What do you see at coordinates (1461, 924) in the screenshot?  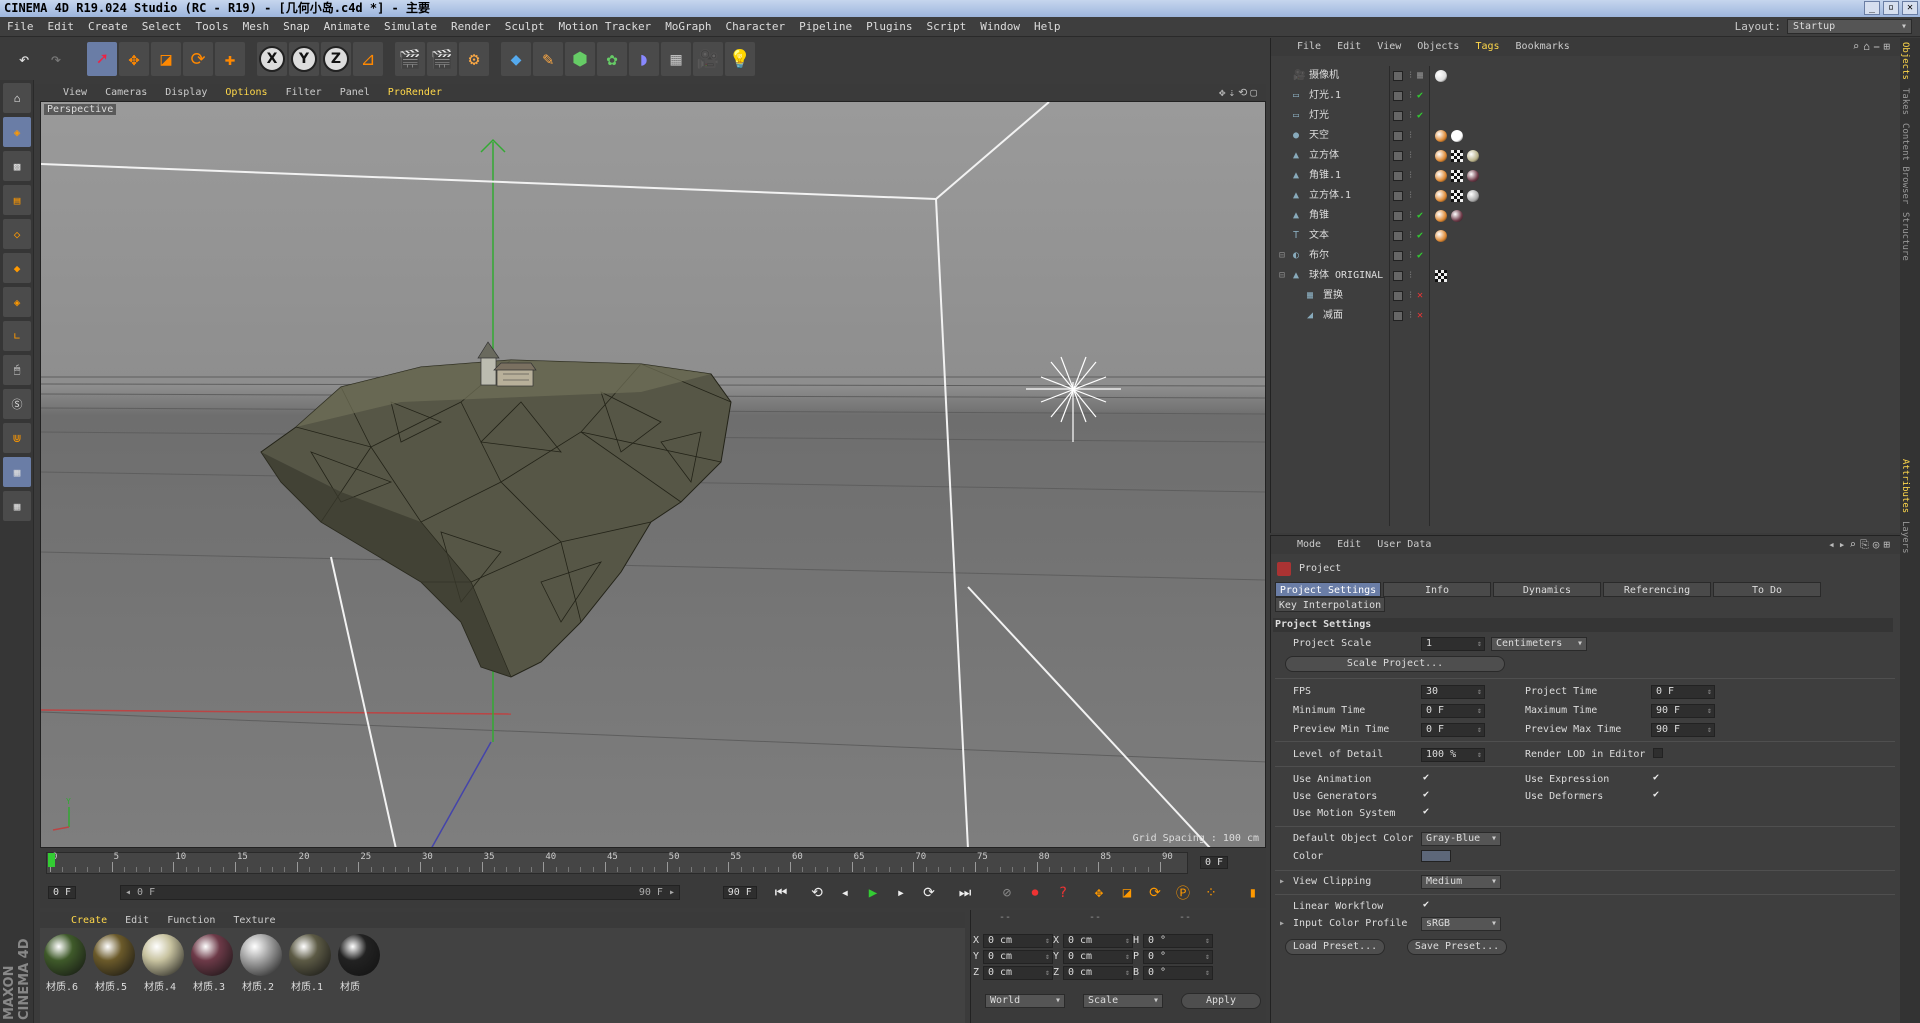 I see `input-color-profile-dropdown: sRGB` at bounding box center [1461, 924].